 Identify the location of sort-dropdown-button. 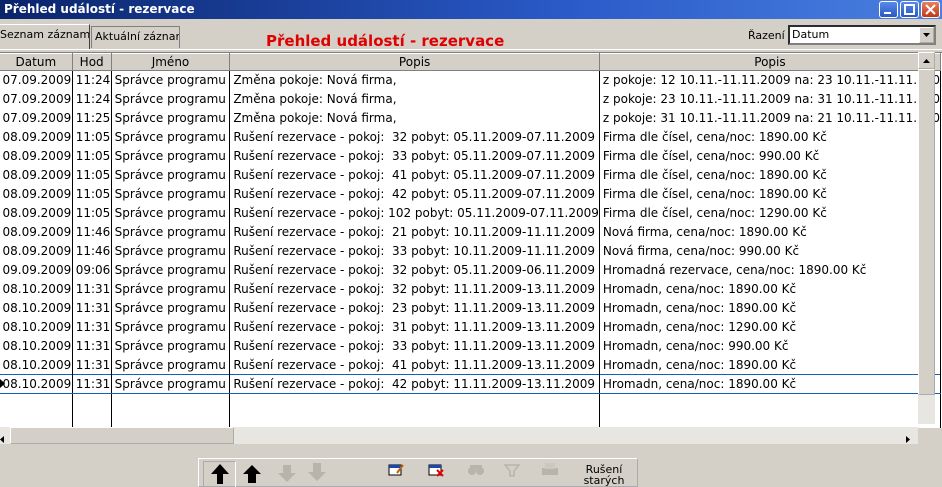
(926, 35).